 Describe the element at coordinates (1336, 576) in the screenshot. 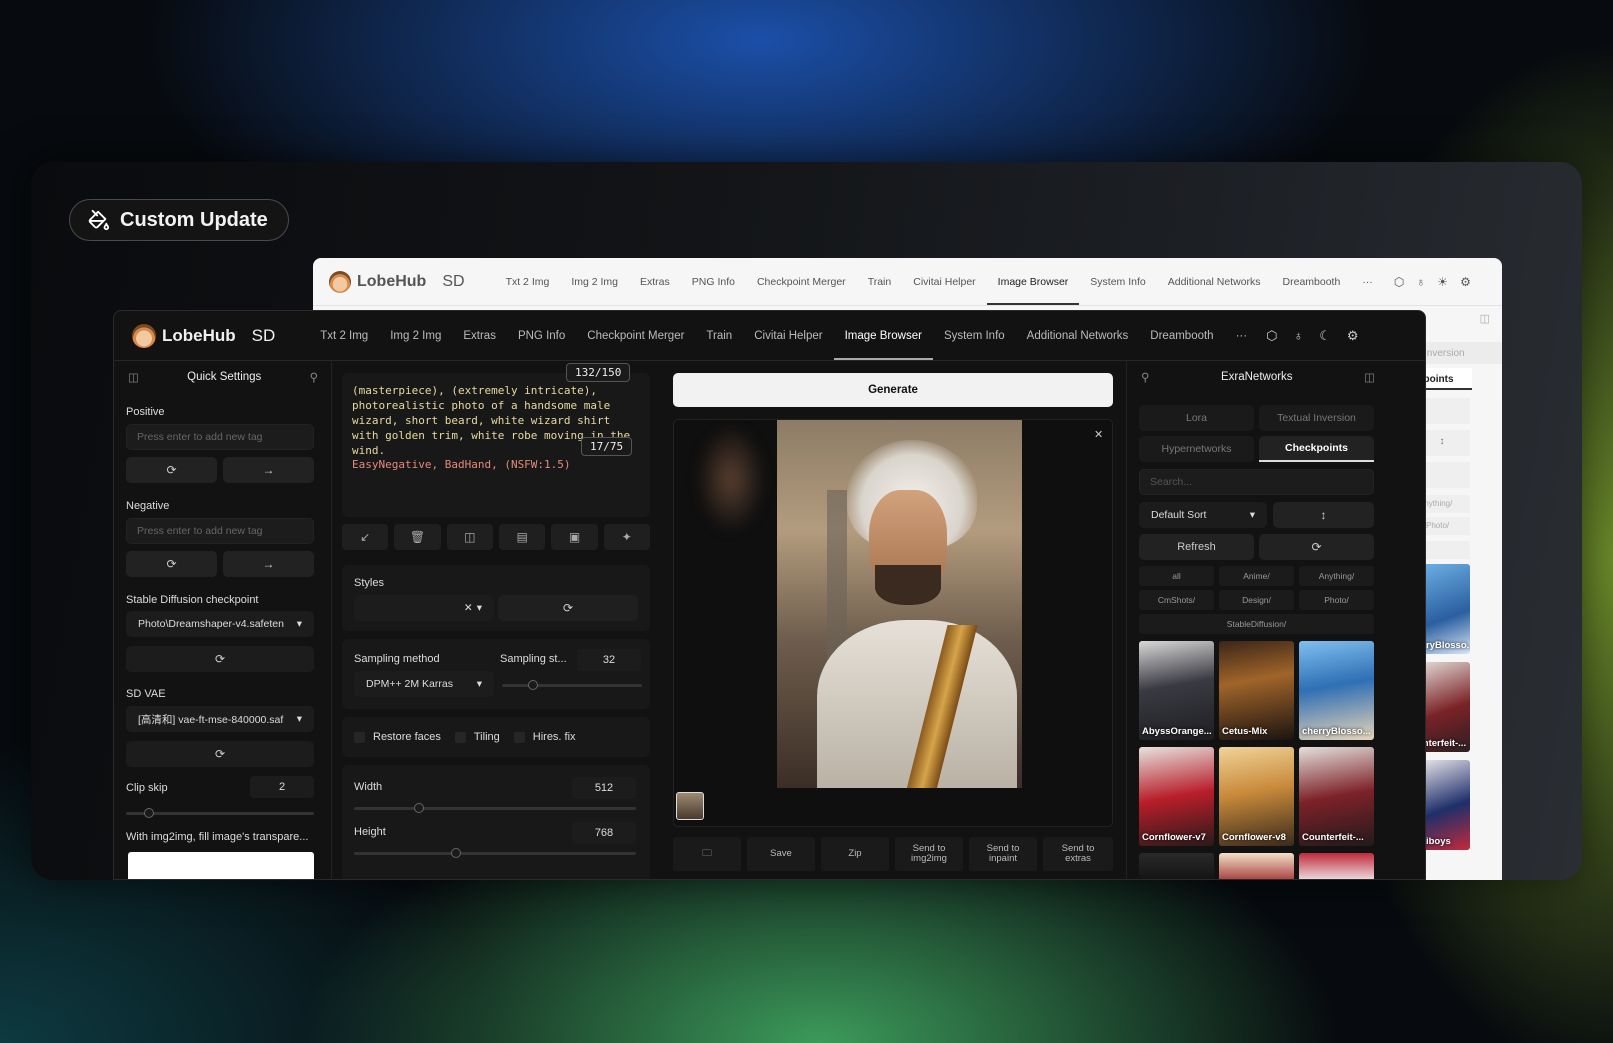

I see `filter-anything: Anything/` at that location.